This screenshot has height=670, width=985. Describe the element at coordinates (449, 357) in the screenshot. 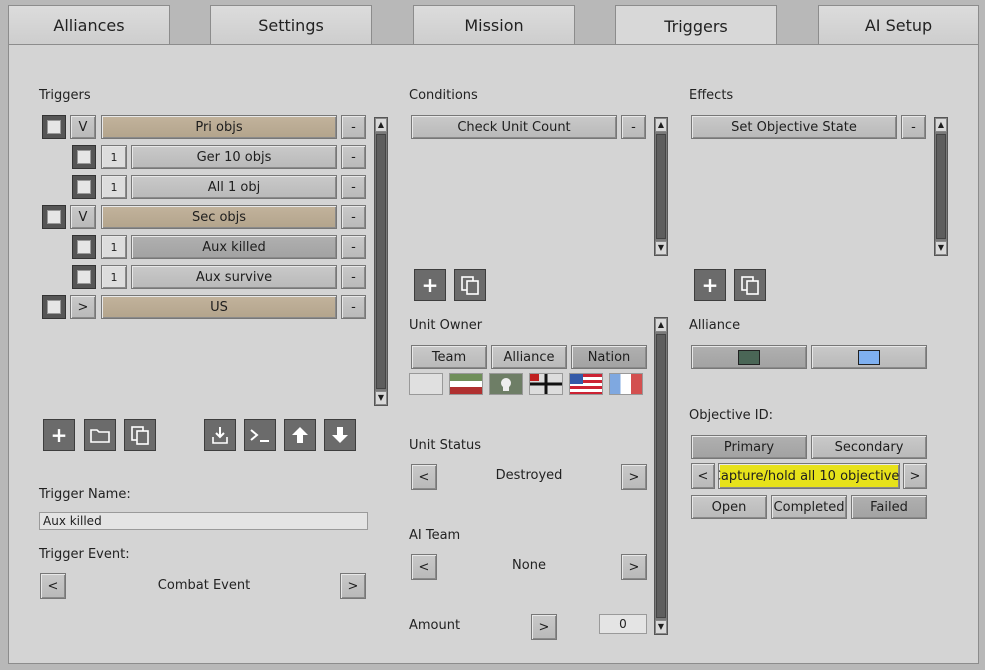

I see `owner-tab-team: Team` at that location.